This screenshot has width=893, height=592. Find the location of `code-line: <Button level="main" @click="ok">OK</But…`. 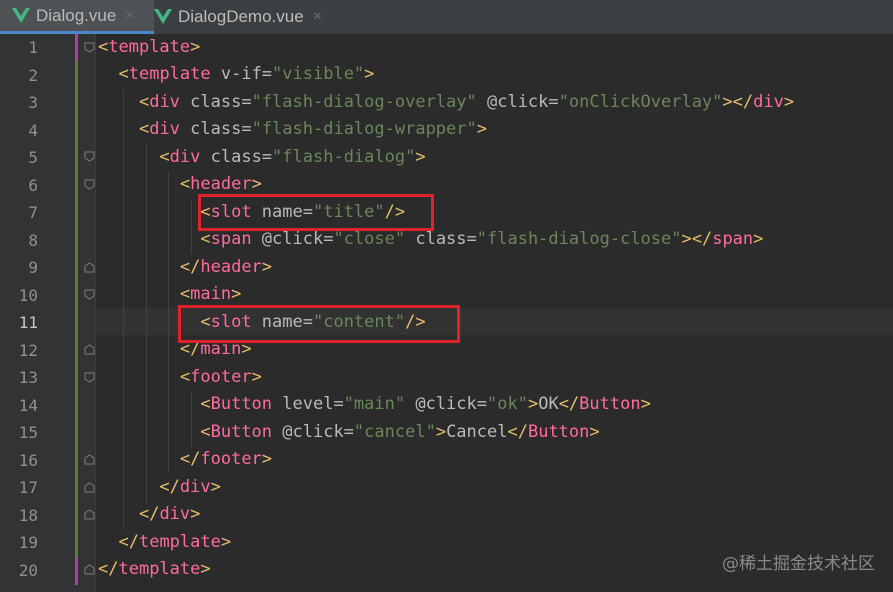

code-line: <Button level="main" @click="ok">OK</But… is located at coordinates (374, 404).